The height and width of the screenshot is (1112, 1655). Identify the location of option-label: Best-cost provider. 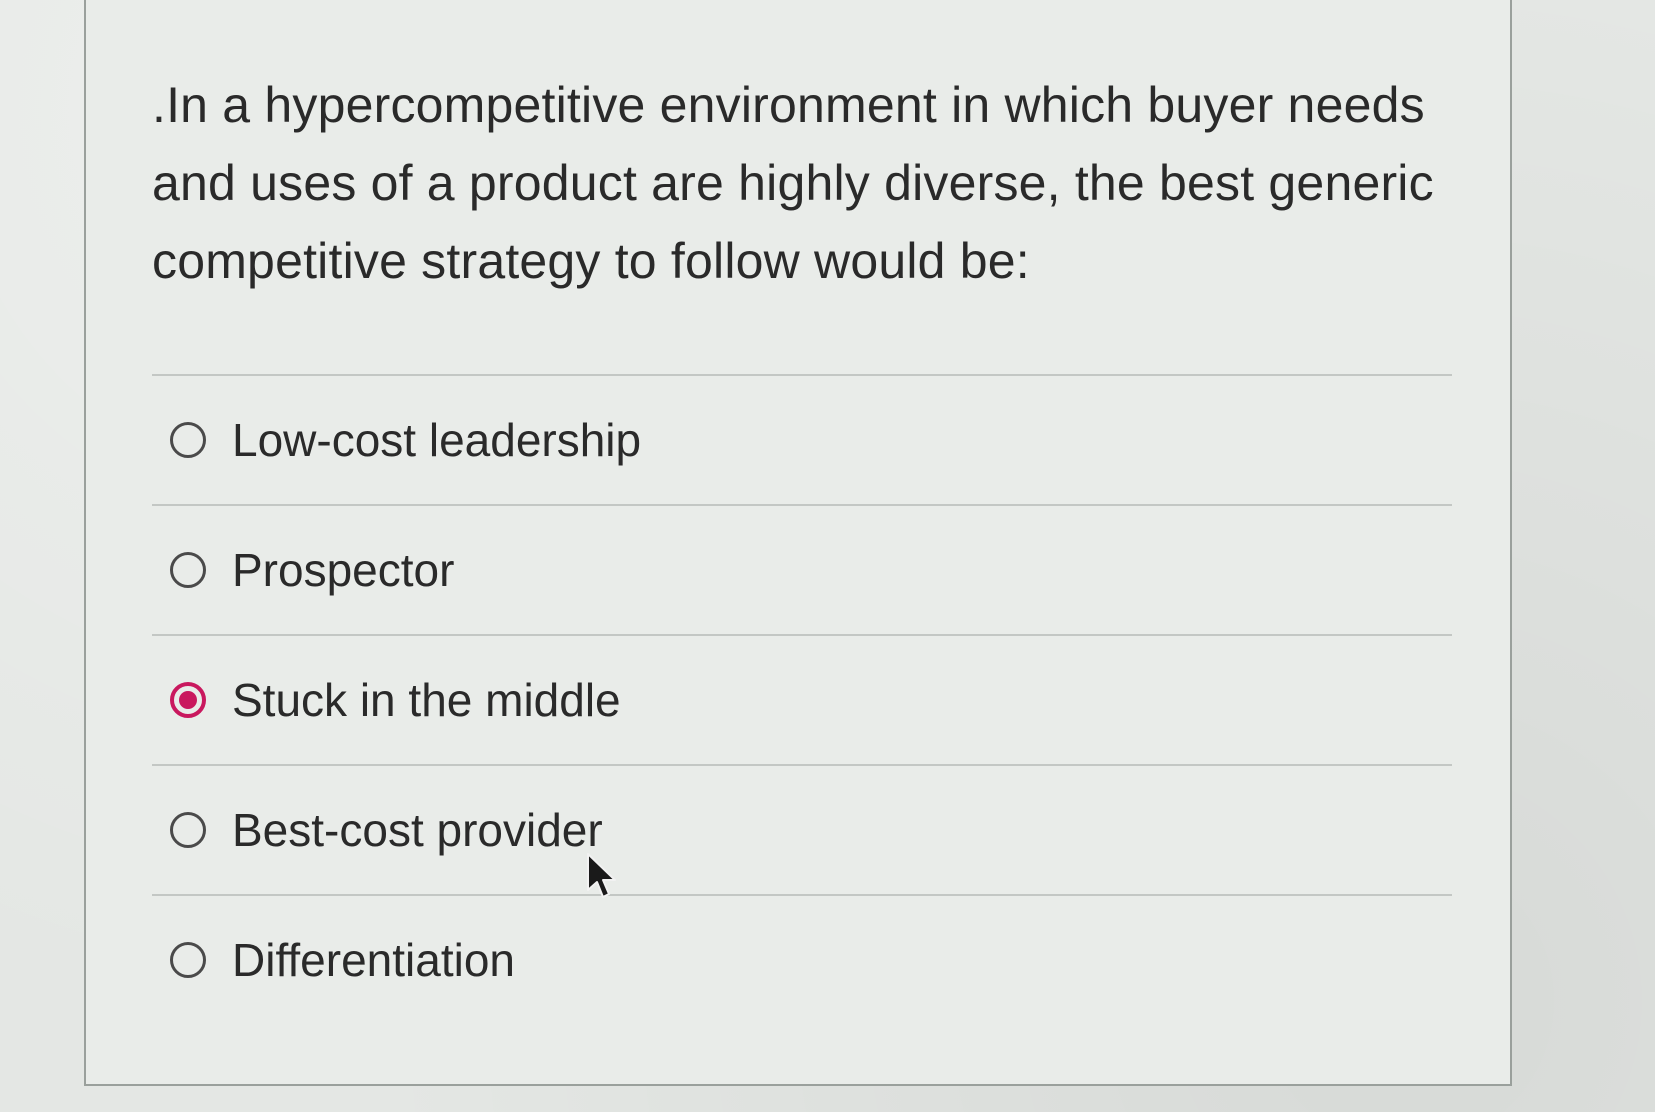
(417, 830).